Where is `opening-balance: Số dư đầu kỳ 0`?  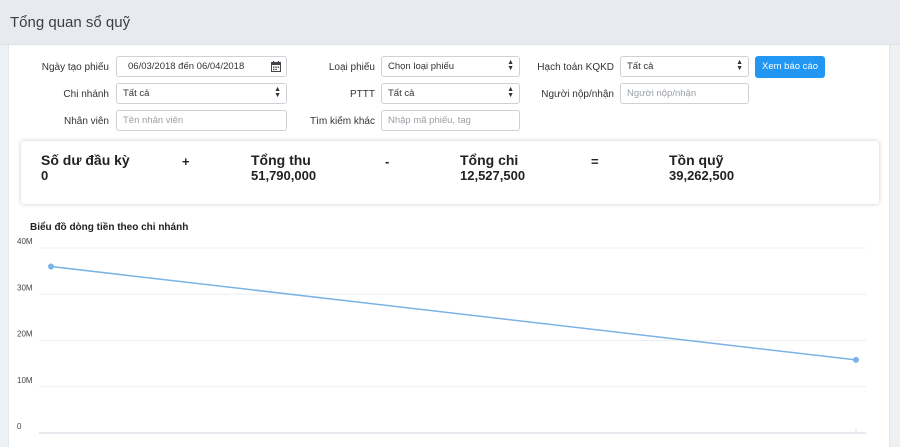
opening-balance: Số dư đầu kỳ 0 is located at coordinates (85, 168).